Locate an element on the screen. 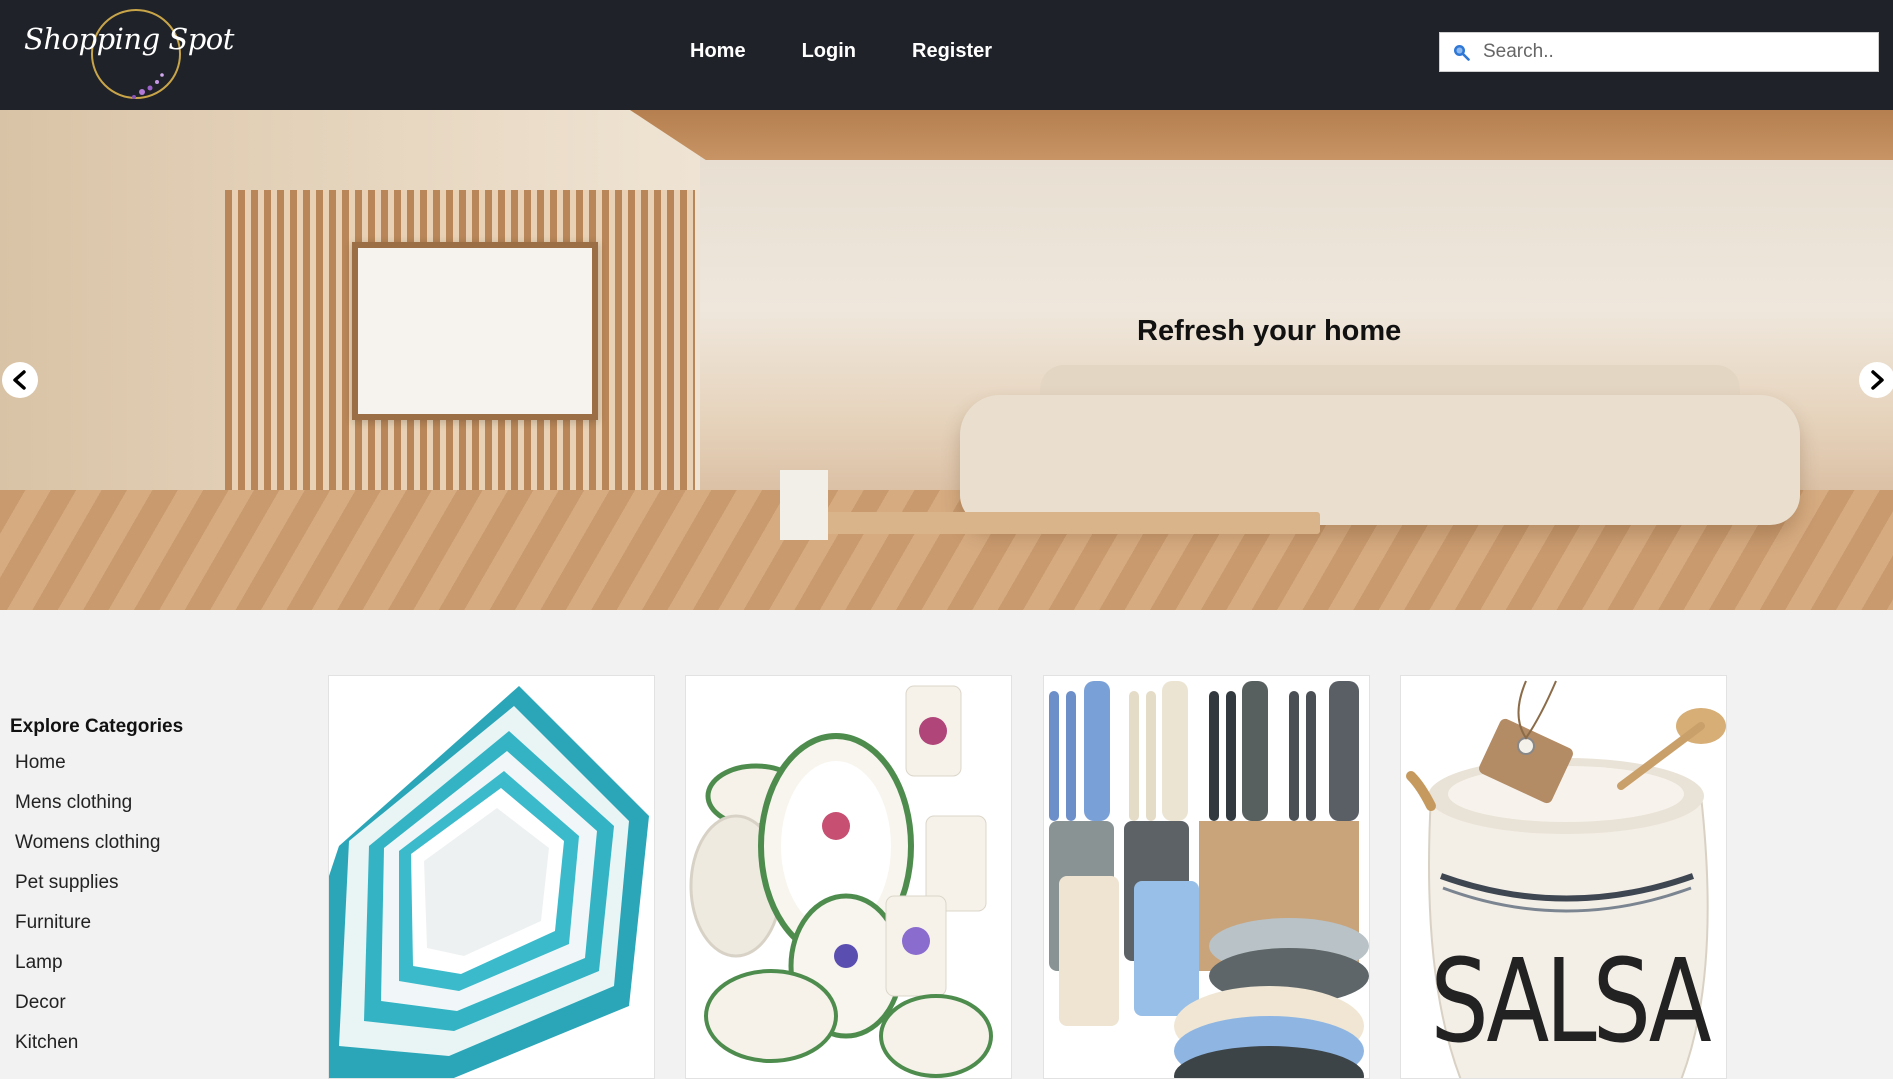 Image resolution: width=1893 pixels, height=1079 pixels. product-image-dinnerware-set is located at coordinates (848, 877).